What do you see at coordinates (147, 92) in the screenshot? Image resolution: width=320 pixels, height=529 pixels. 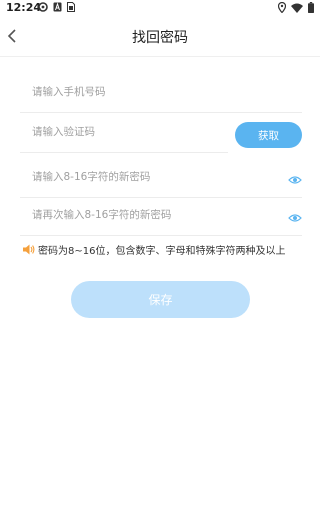 I see `phone-input` at bounding box center [147, 92].